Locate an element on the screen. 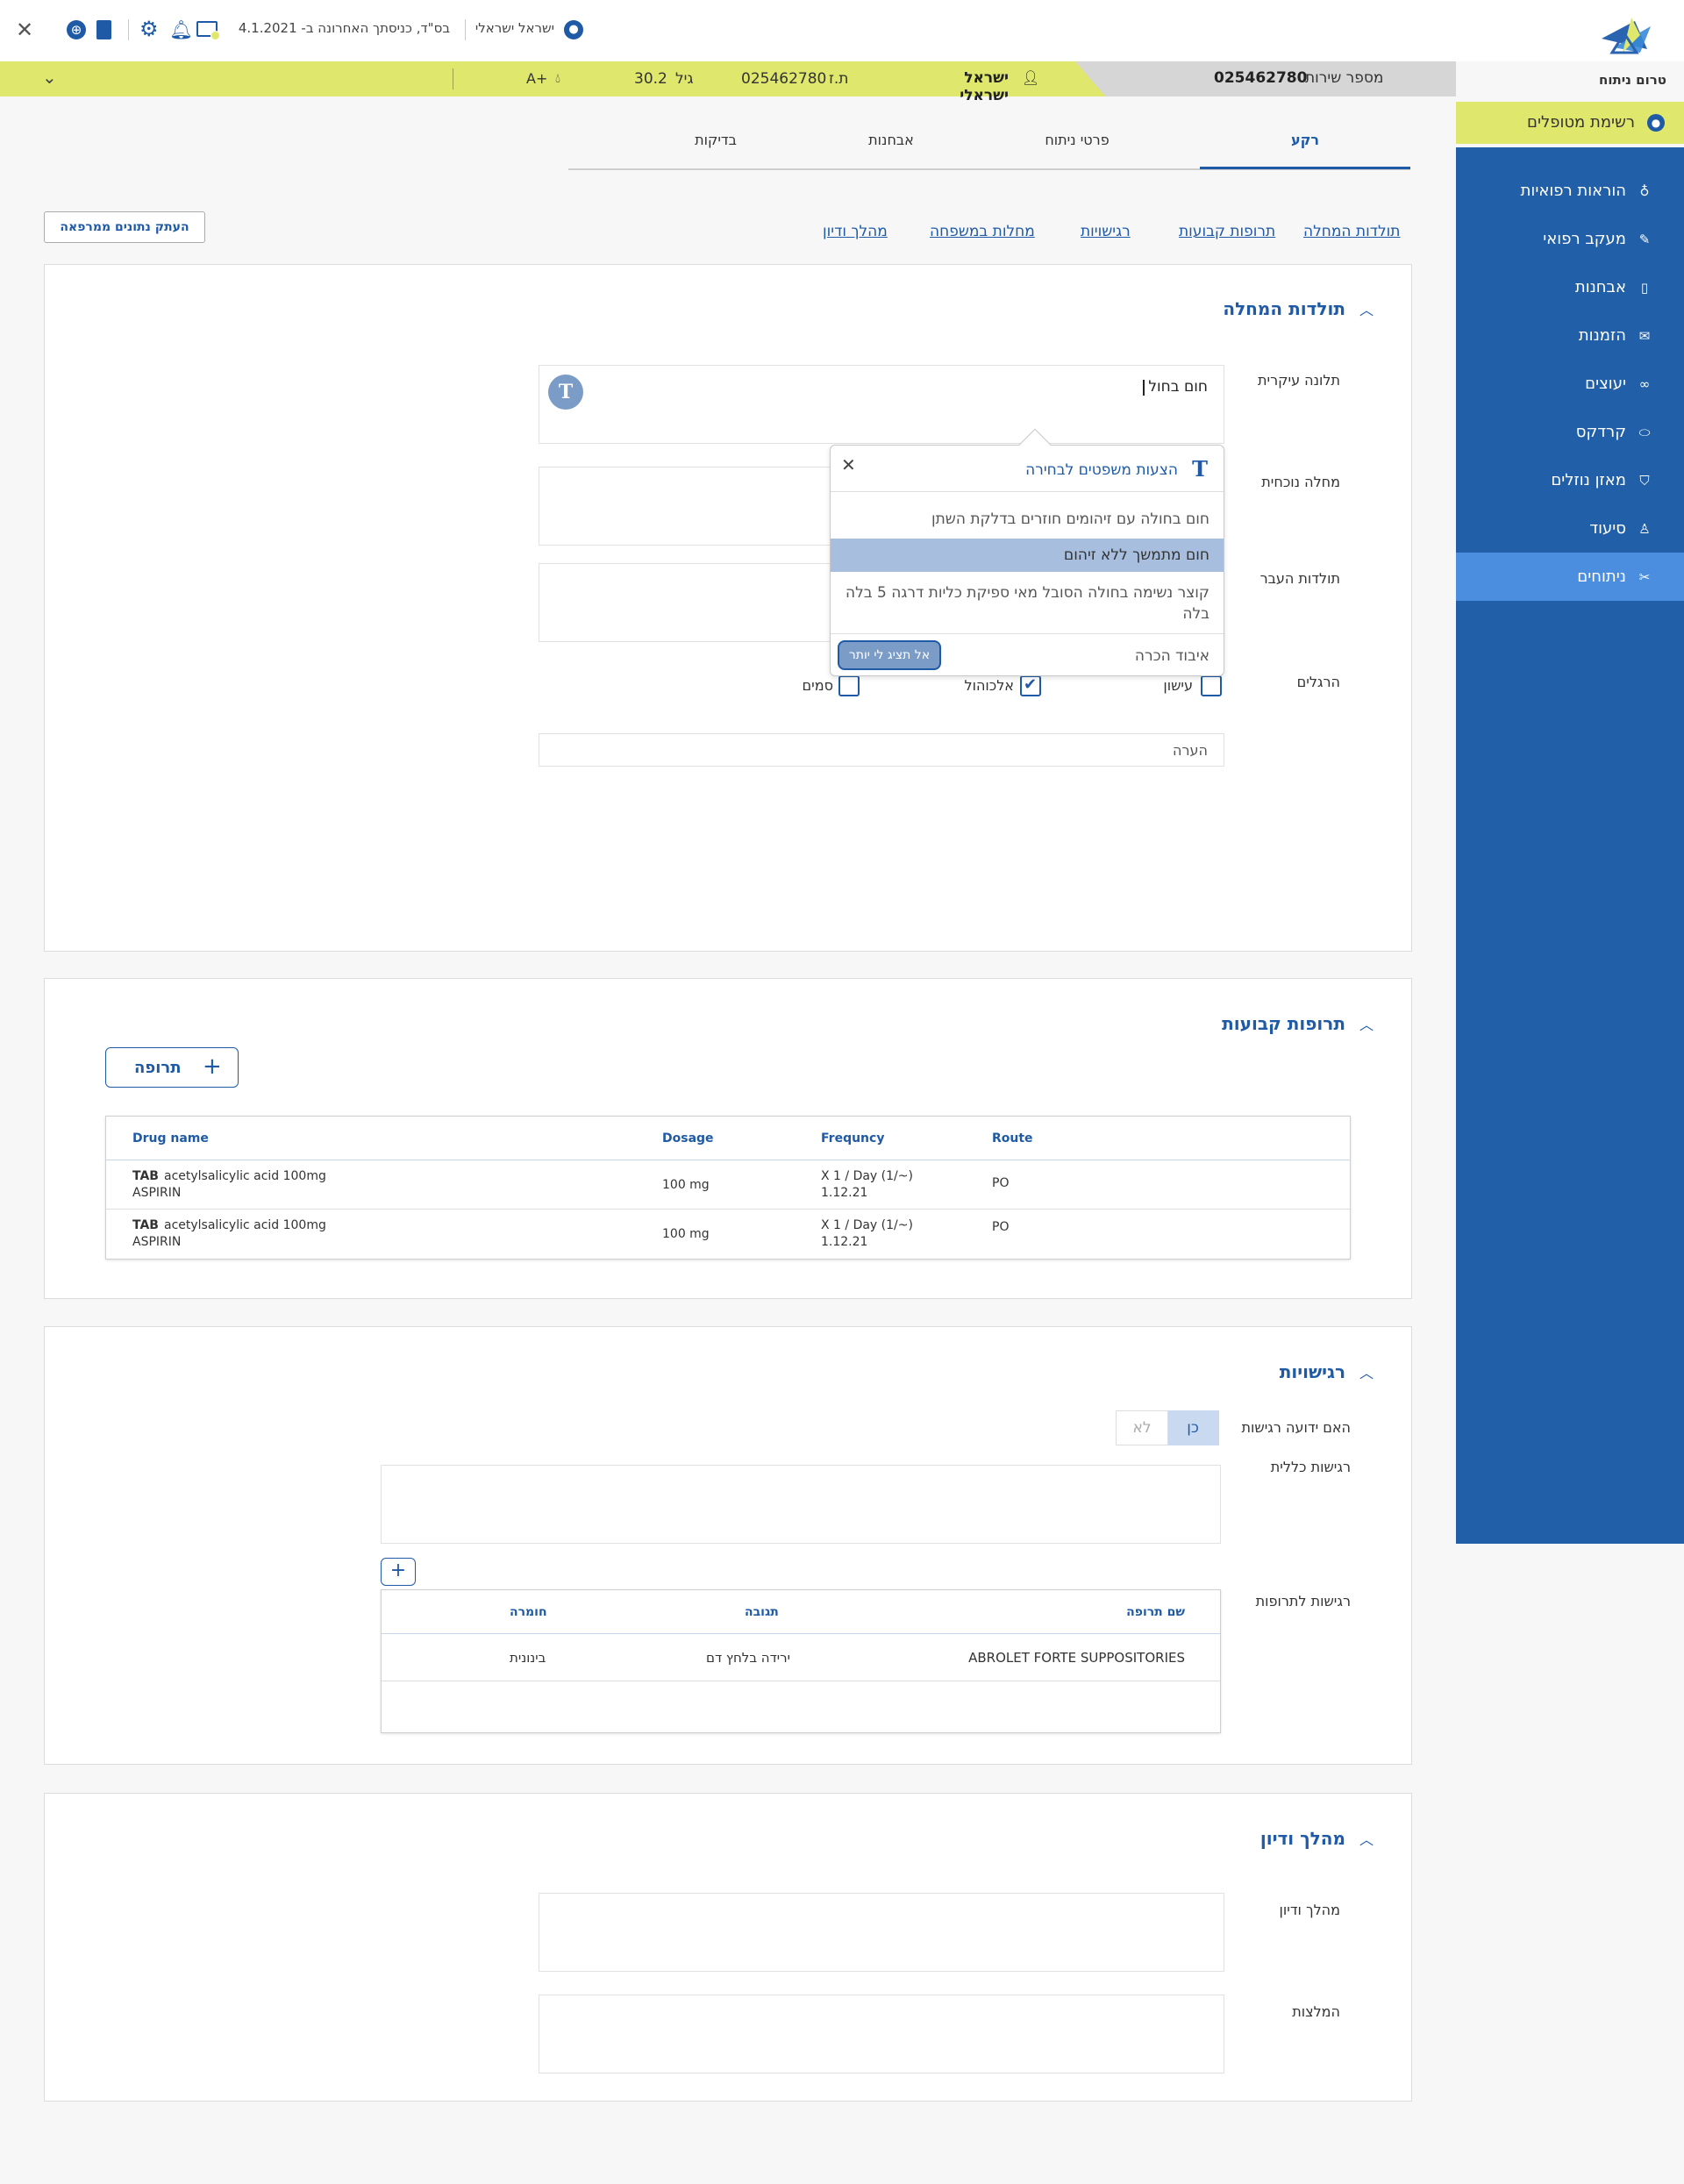  col-reaction: תגובה is located at coordinates (762, 1612).